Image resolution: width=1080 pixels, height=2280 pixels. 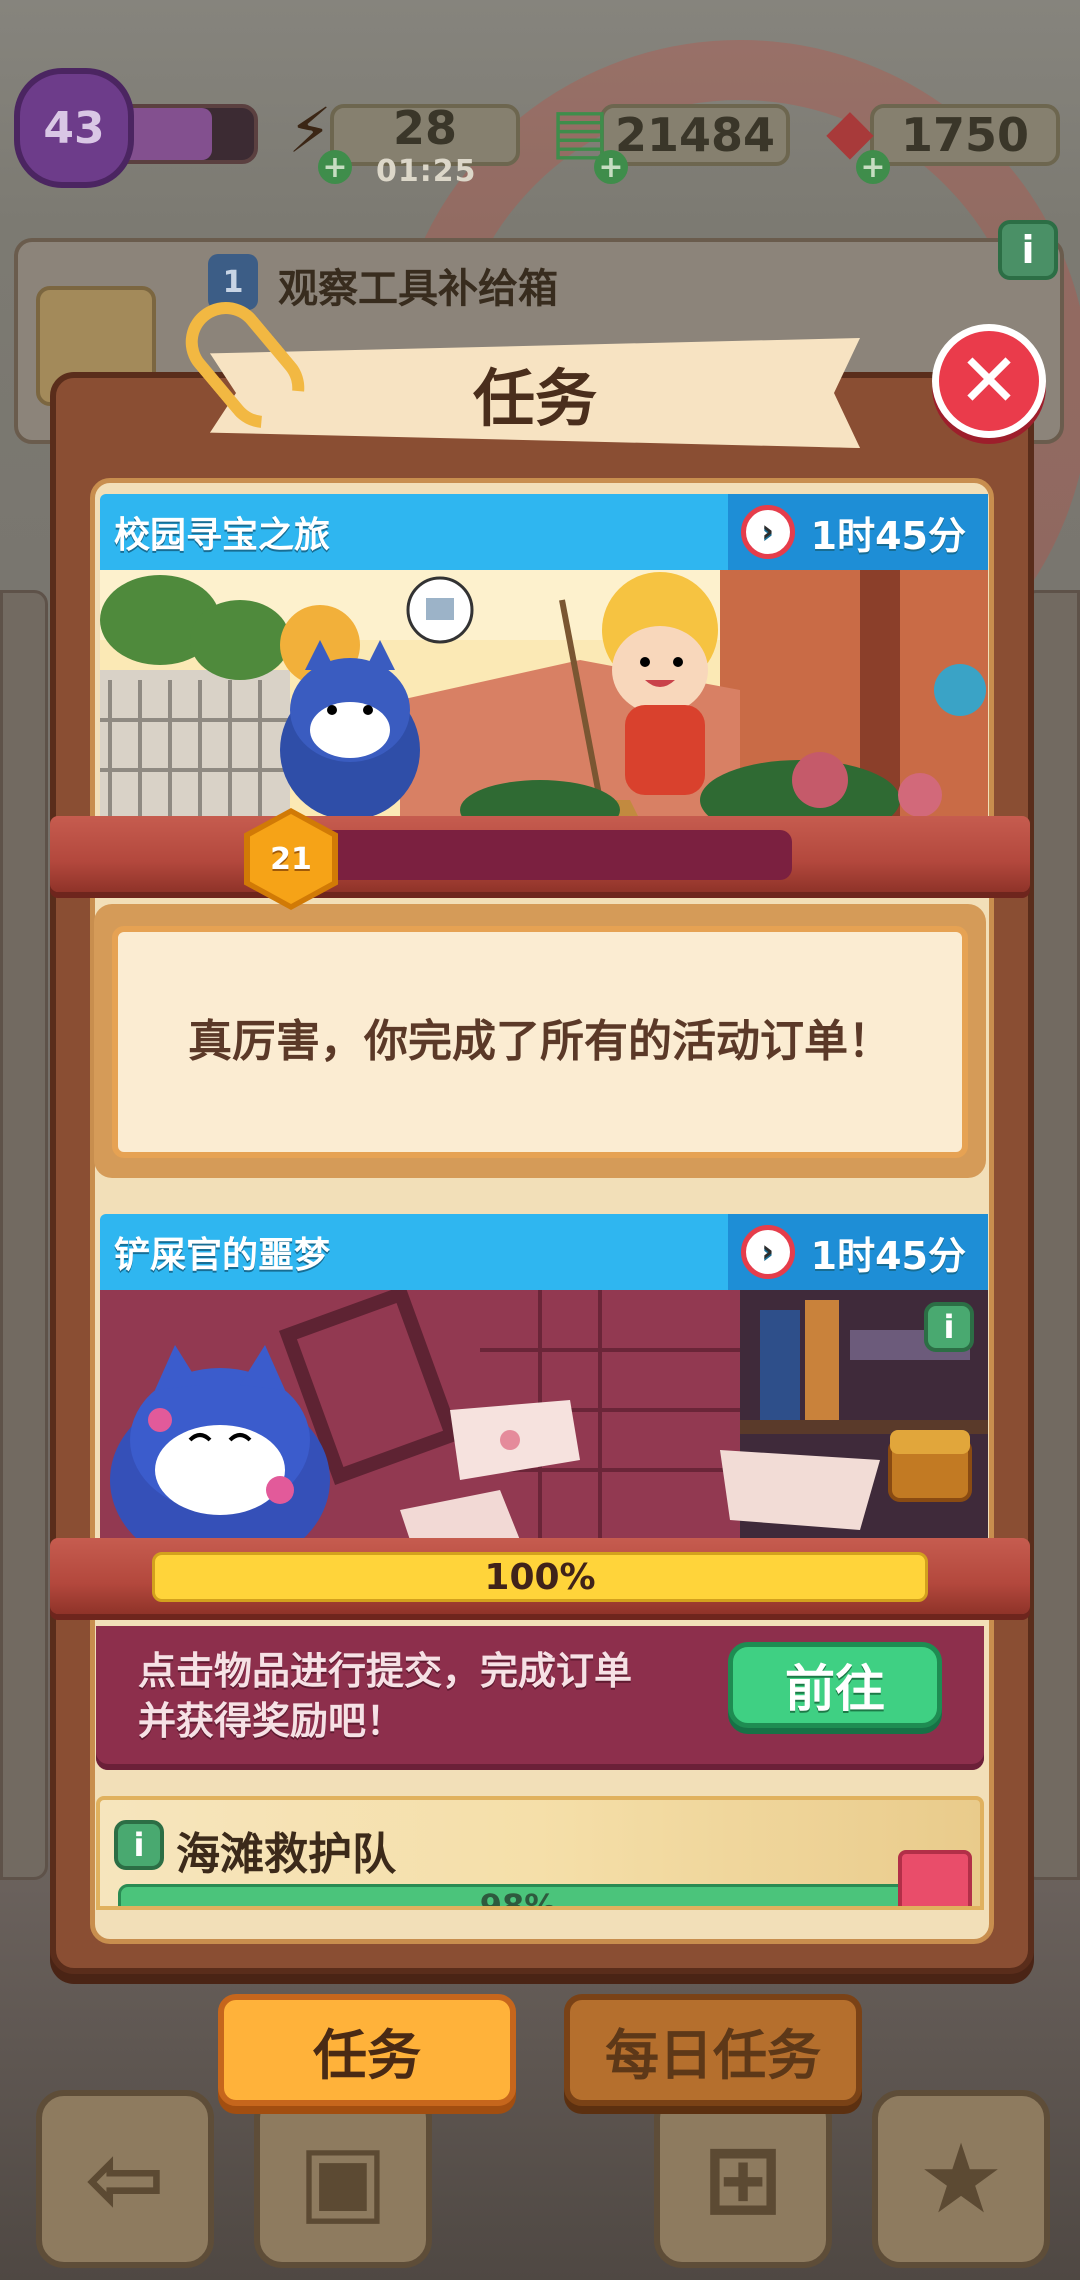 I want to click on basket-icon: ⊞, so click(x=743, y=2179).